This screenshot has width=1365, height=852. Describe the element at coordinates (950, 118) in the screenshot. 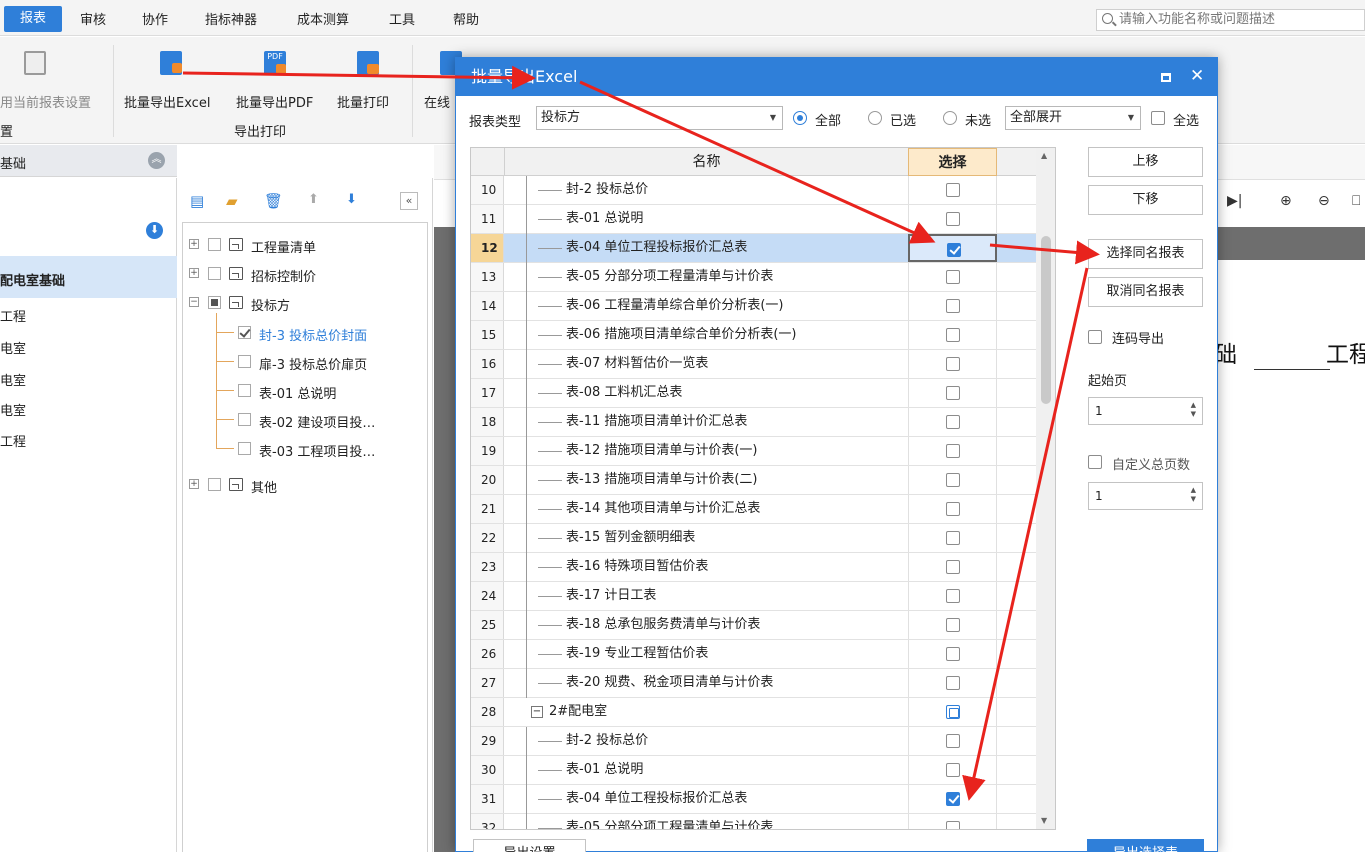

I see `radio-unselected` at that location.